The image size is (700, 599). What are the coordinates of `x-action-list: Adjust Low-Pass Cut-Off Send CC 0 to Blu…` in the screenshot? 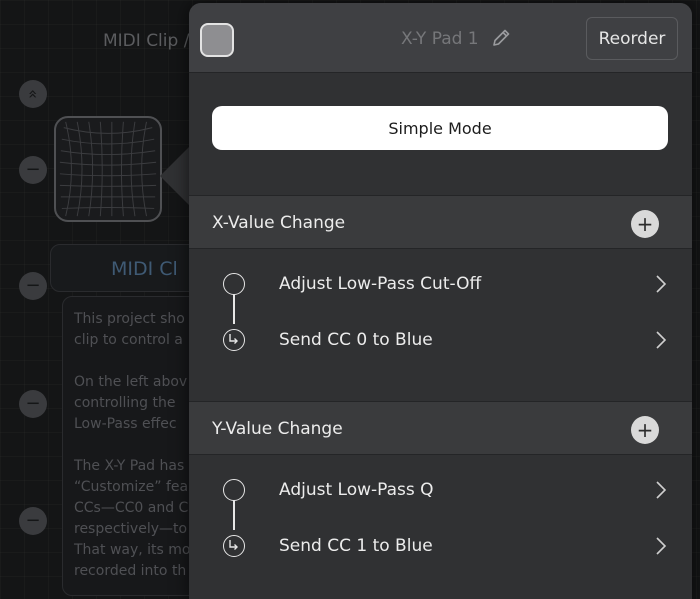 It's located at (440, 320).